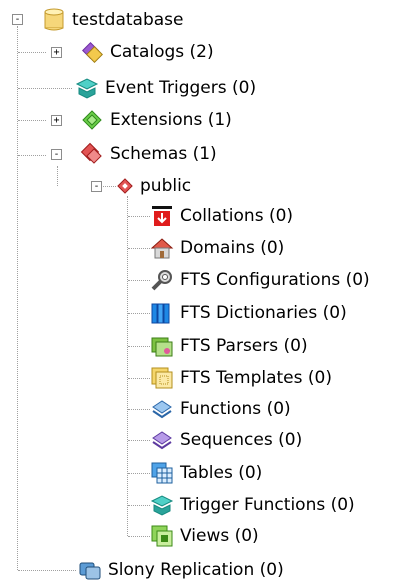 The width and height of the screenshot is (413, 585). I want to click on tree-node-label: FTS Configurations (0), so click(275, 280).